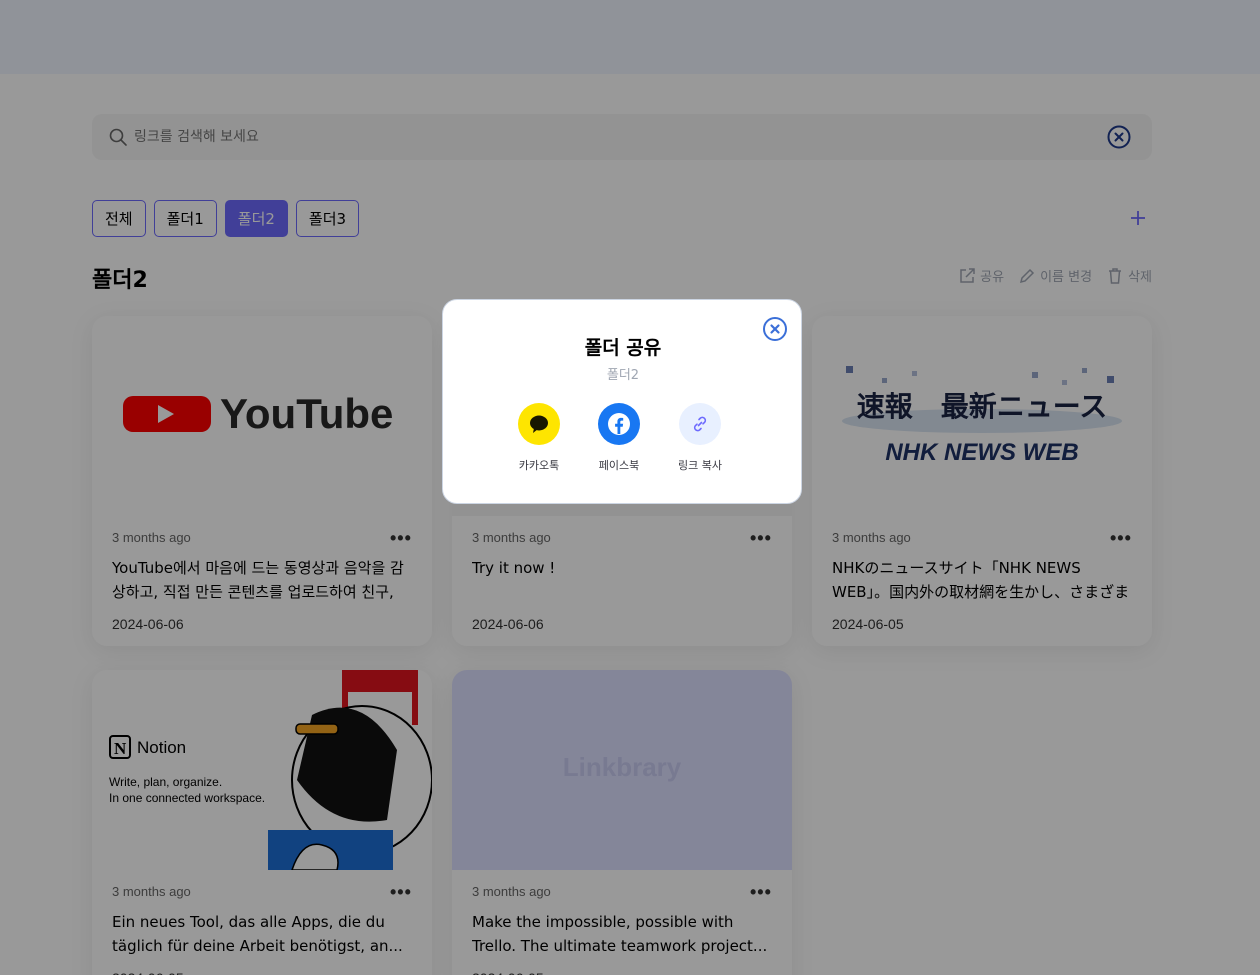 This screenshot has width=1260, height=975. I want to click on link-icon, so click(700, 424).